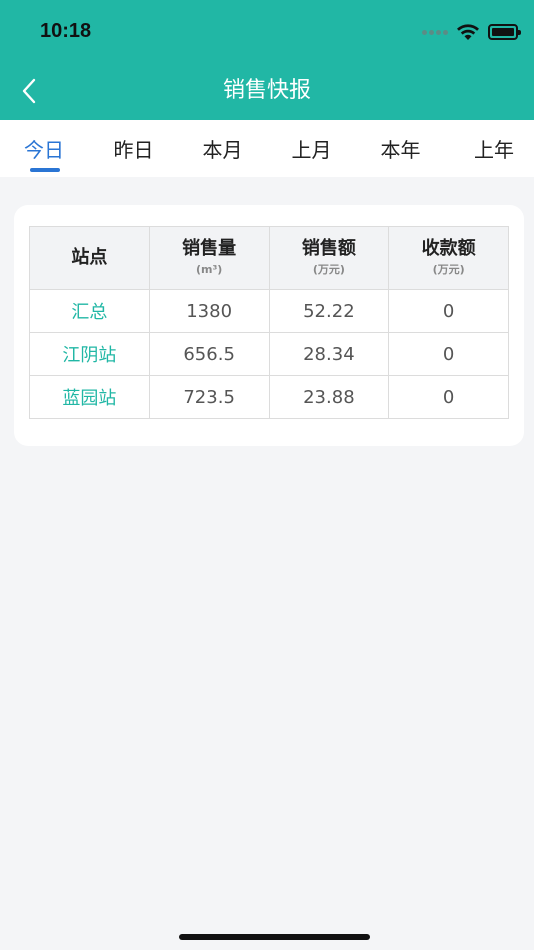 The height and width of the screenshot is (950, 534). I want to click on tab-label: 上月, so click(311, 150).